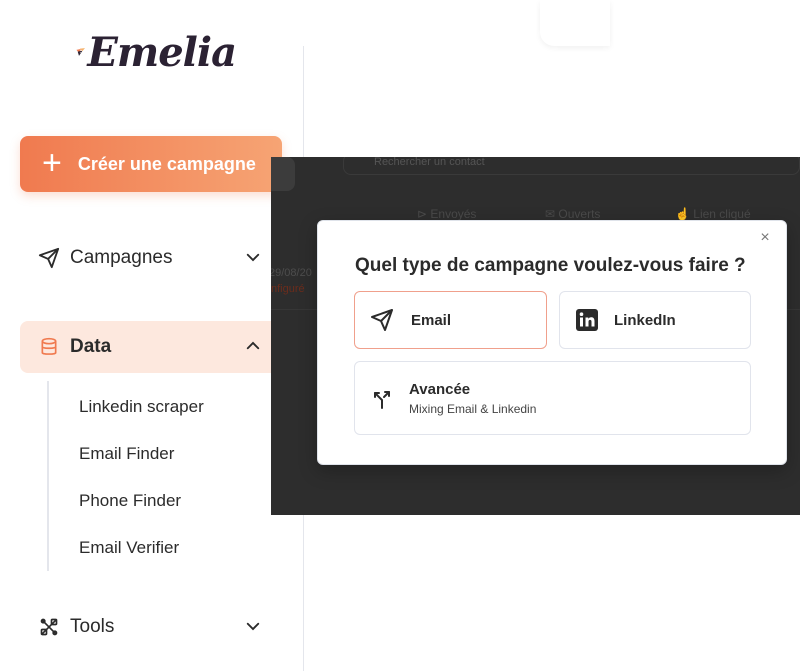  Describe the element at coordinates (49, 627) in the screenshot. I see `tools-icon` at that location.